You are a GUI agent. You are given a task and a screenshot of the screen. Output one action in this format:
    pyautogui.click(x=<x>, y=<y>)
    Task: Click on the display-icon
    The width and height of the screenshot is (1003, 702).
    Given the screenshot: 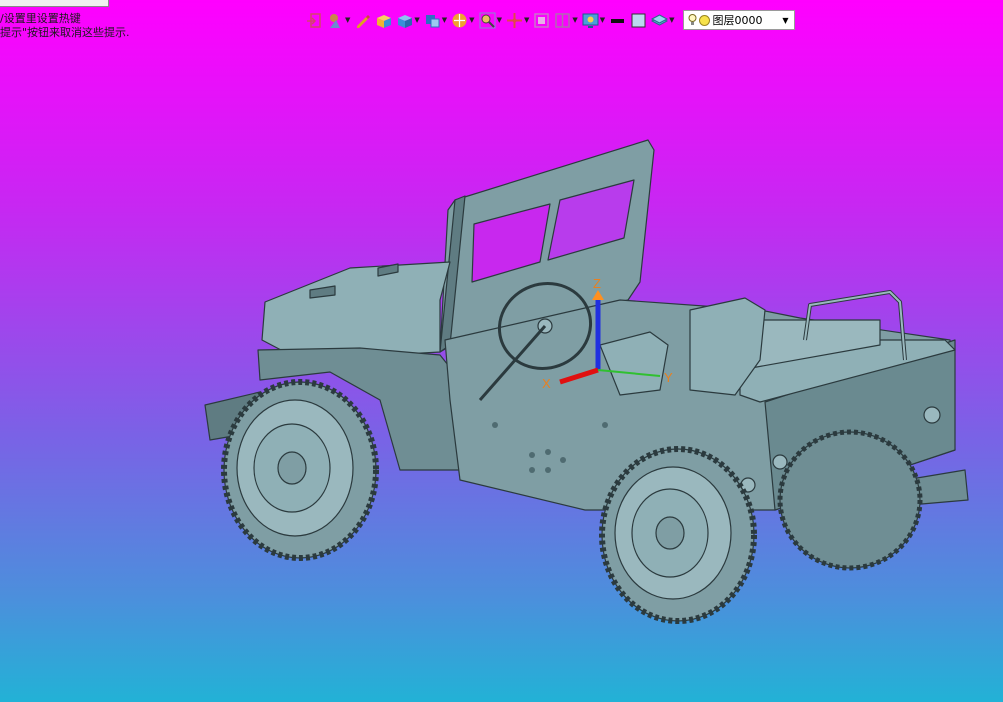 What is the action you would take?
    pyautogui.click(x=590, y=20)
    